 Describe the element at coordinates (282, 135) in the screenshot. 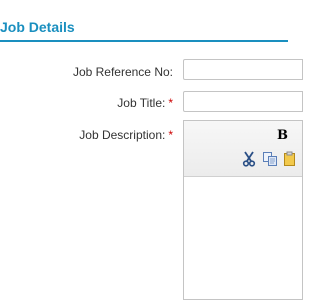

I see `bold-button: B` at that location.